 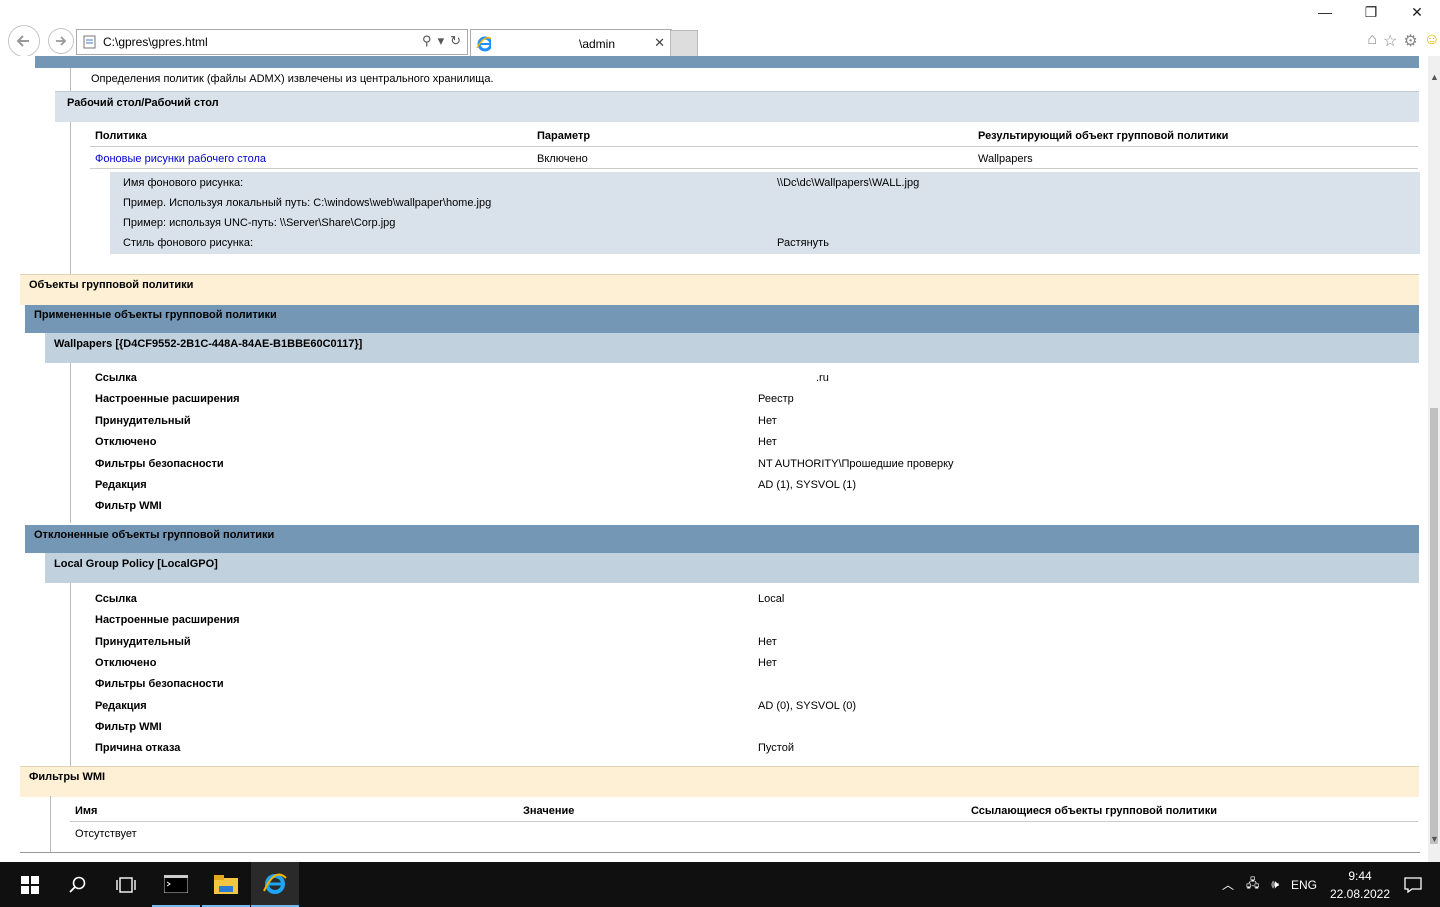 What do you see at coordinates (154, 535) in the screenshot?
I see `denied-gpo-title: Отклоненные объекты групповой политики` at bounding box center [154, 535].